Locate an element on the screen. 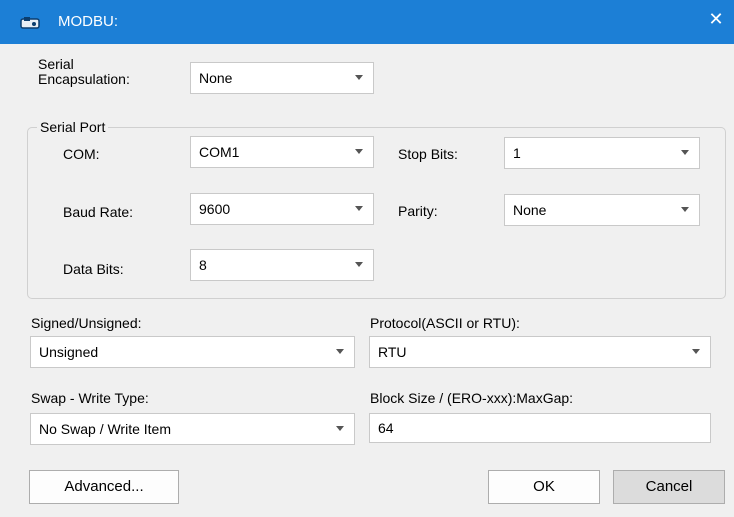  serial-encapsulation-select: None is located at coordinates (282, 78).